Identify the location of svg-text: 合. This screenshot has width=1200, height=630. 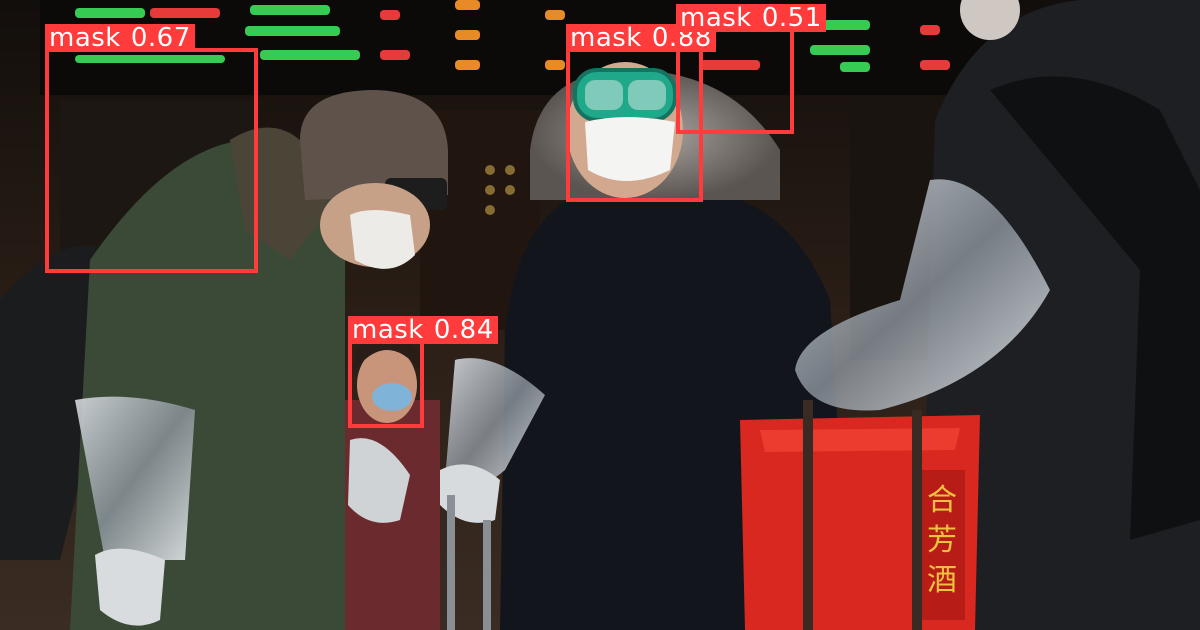
(942, 500).